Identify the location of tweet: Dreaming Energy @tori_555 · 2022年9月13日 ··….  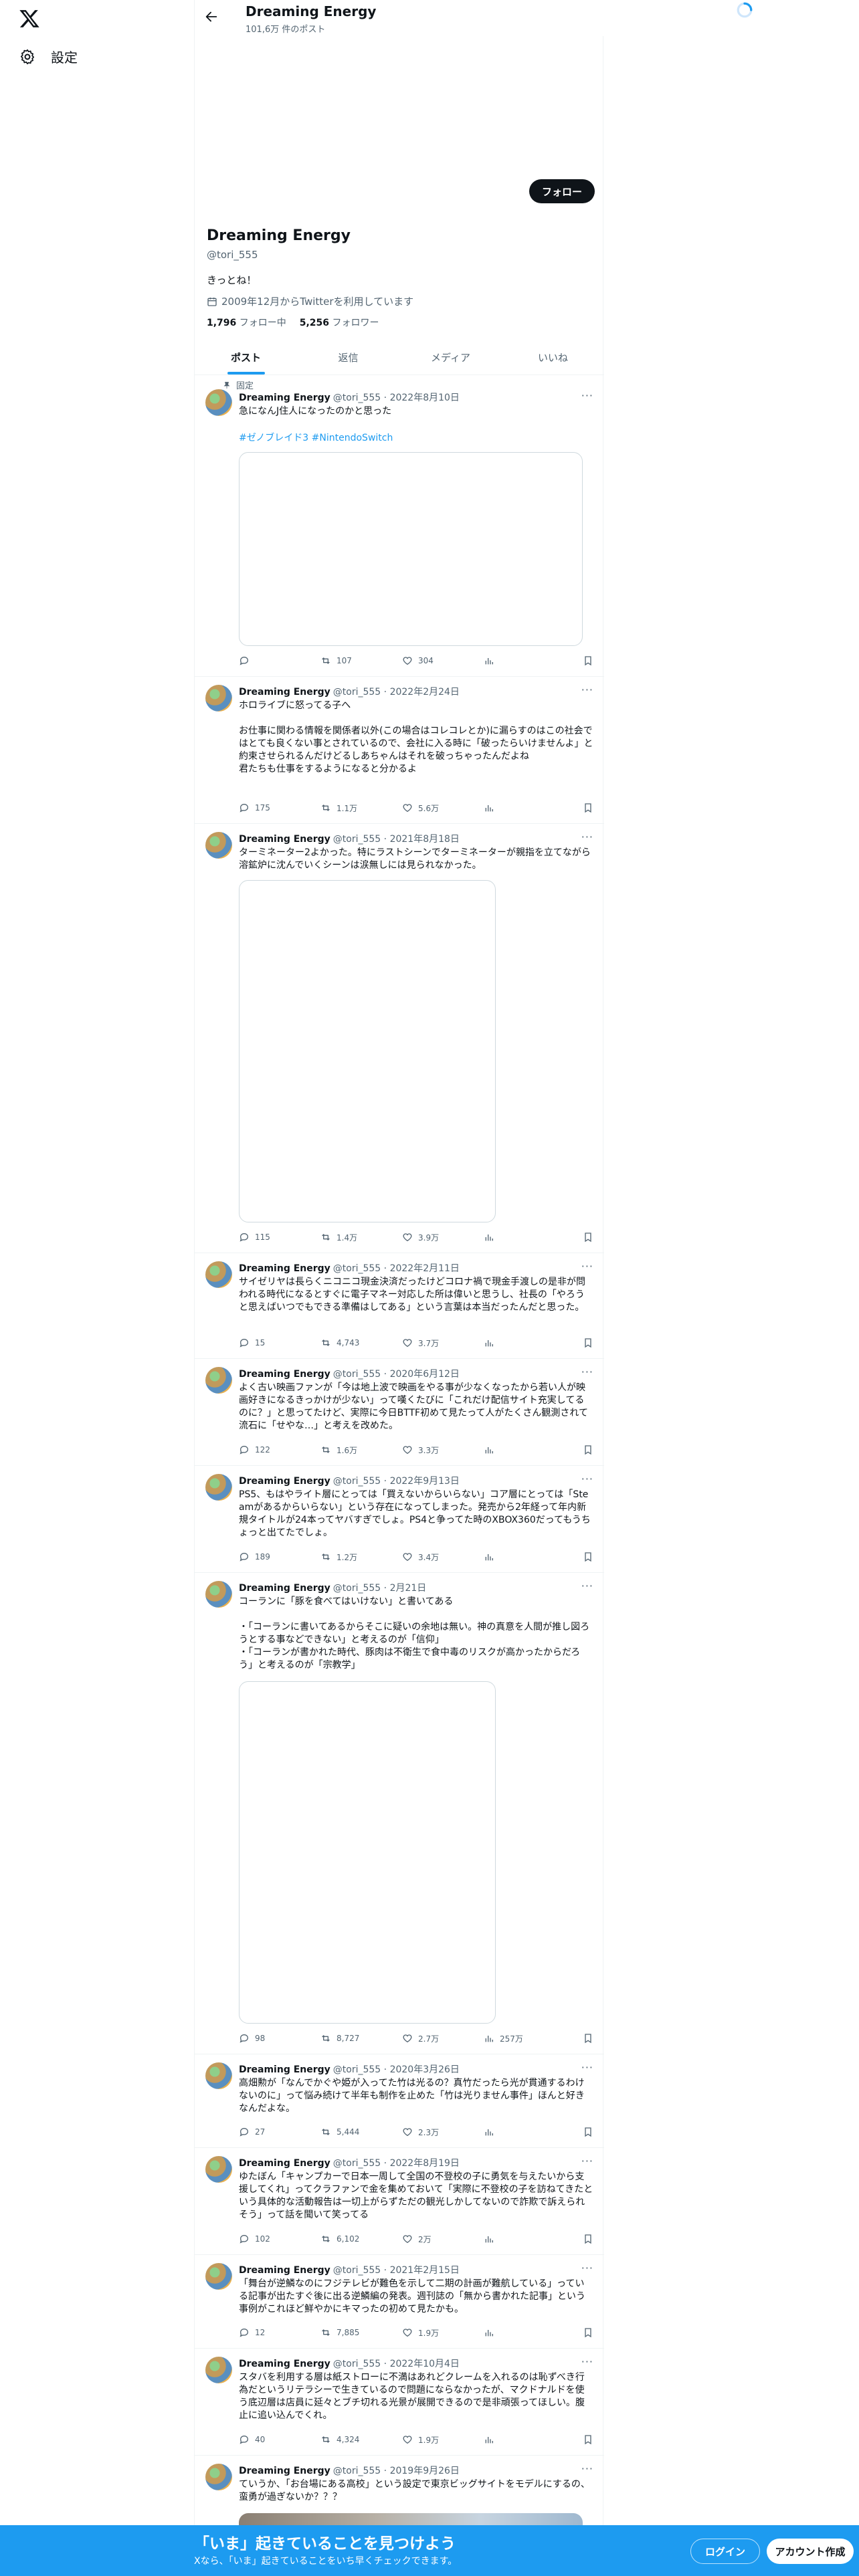
(400, 1519).